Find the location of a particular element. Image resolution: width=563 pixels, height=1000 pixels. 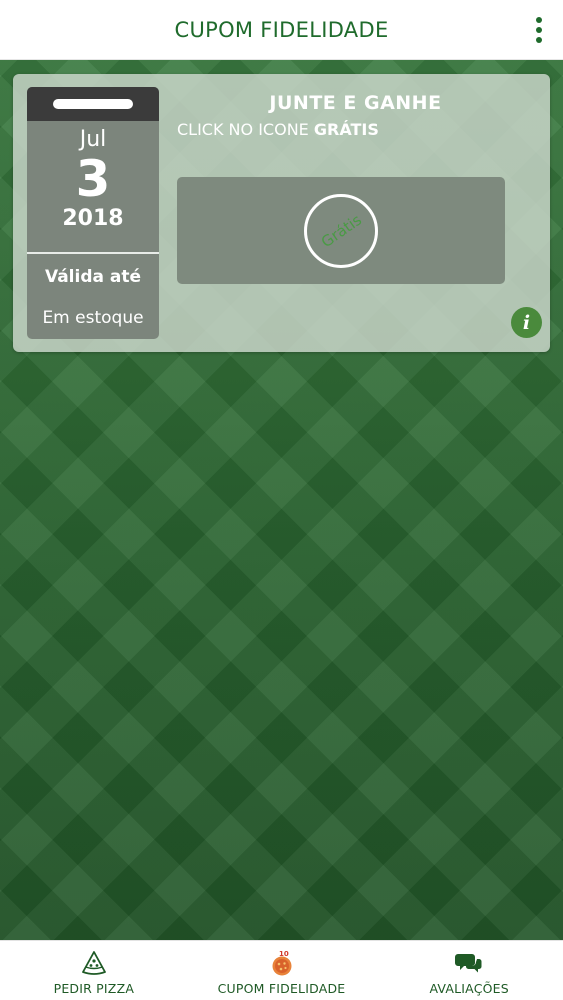

coupon-subtitle: CLICK NO ICONE GRÁTIS is located at coordinates (278, 129).